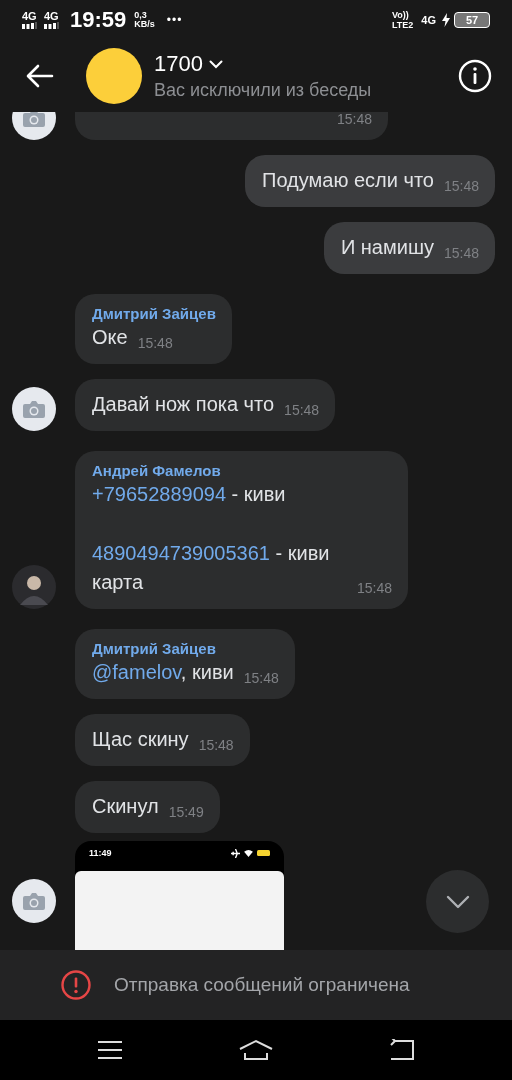  I want to click on message-link: 4890494739005361, so click(181, 553).